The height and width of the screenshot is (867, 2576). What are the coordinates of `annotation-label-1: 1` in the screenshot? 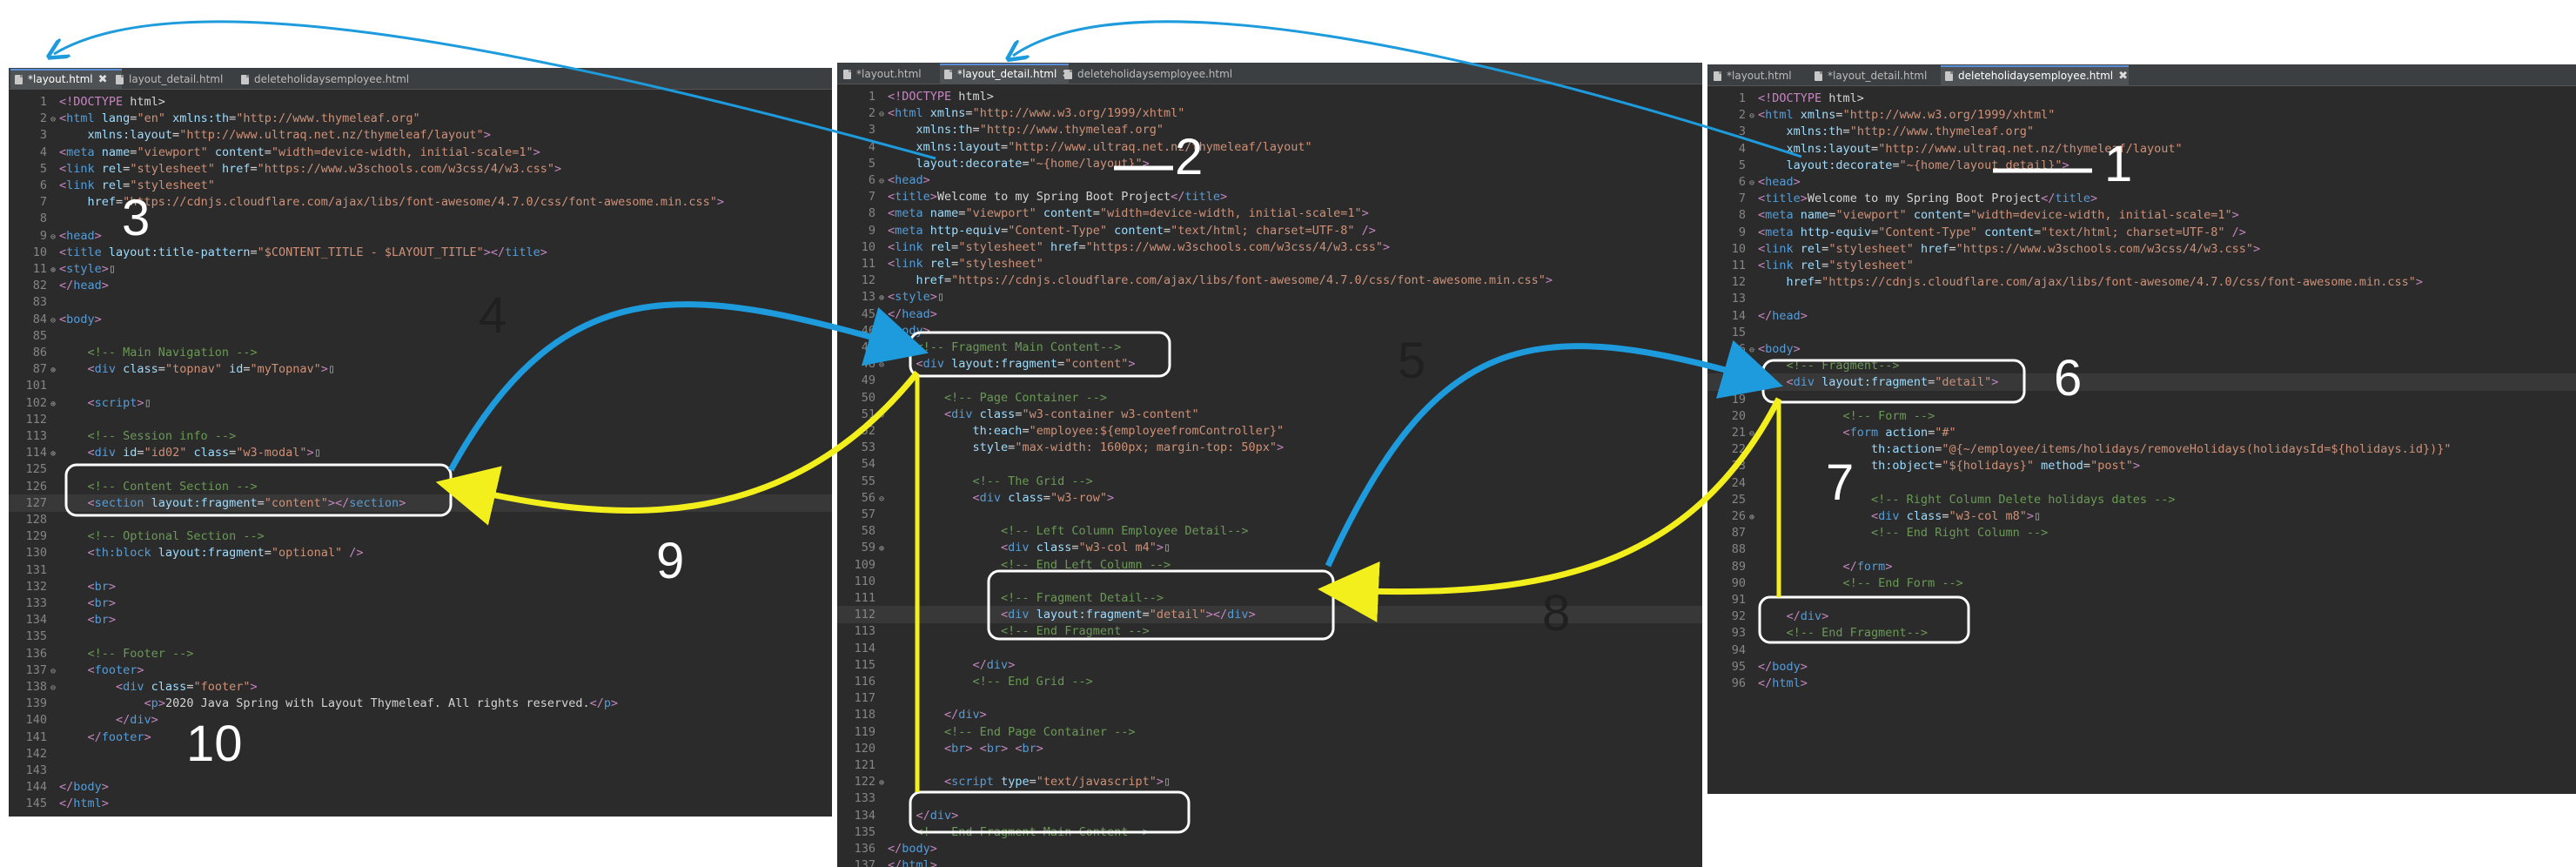 It's located at (2118, 164).